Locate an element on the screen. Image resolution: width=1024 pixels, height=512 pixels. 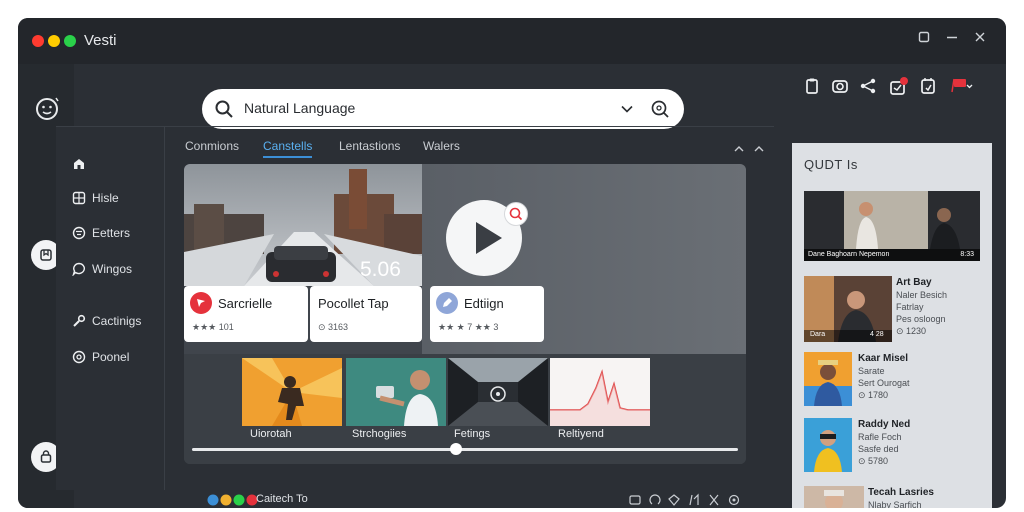
card-meta: ⊙ 3163 is located at coordinates (333, 327).